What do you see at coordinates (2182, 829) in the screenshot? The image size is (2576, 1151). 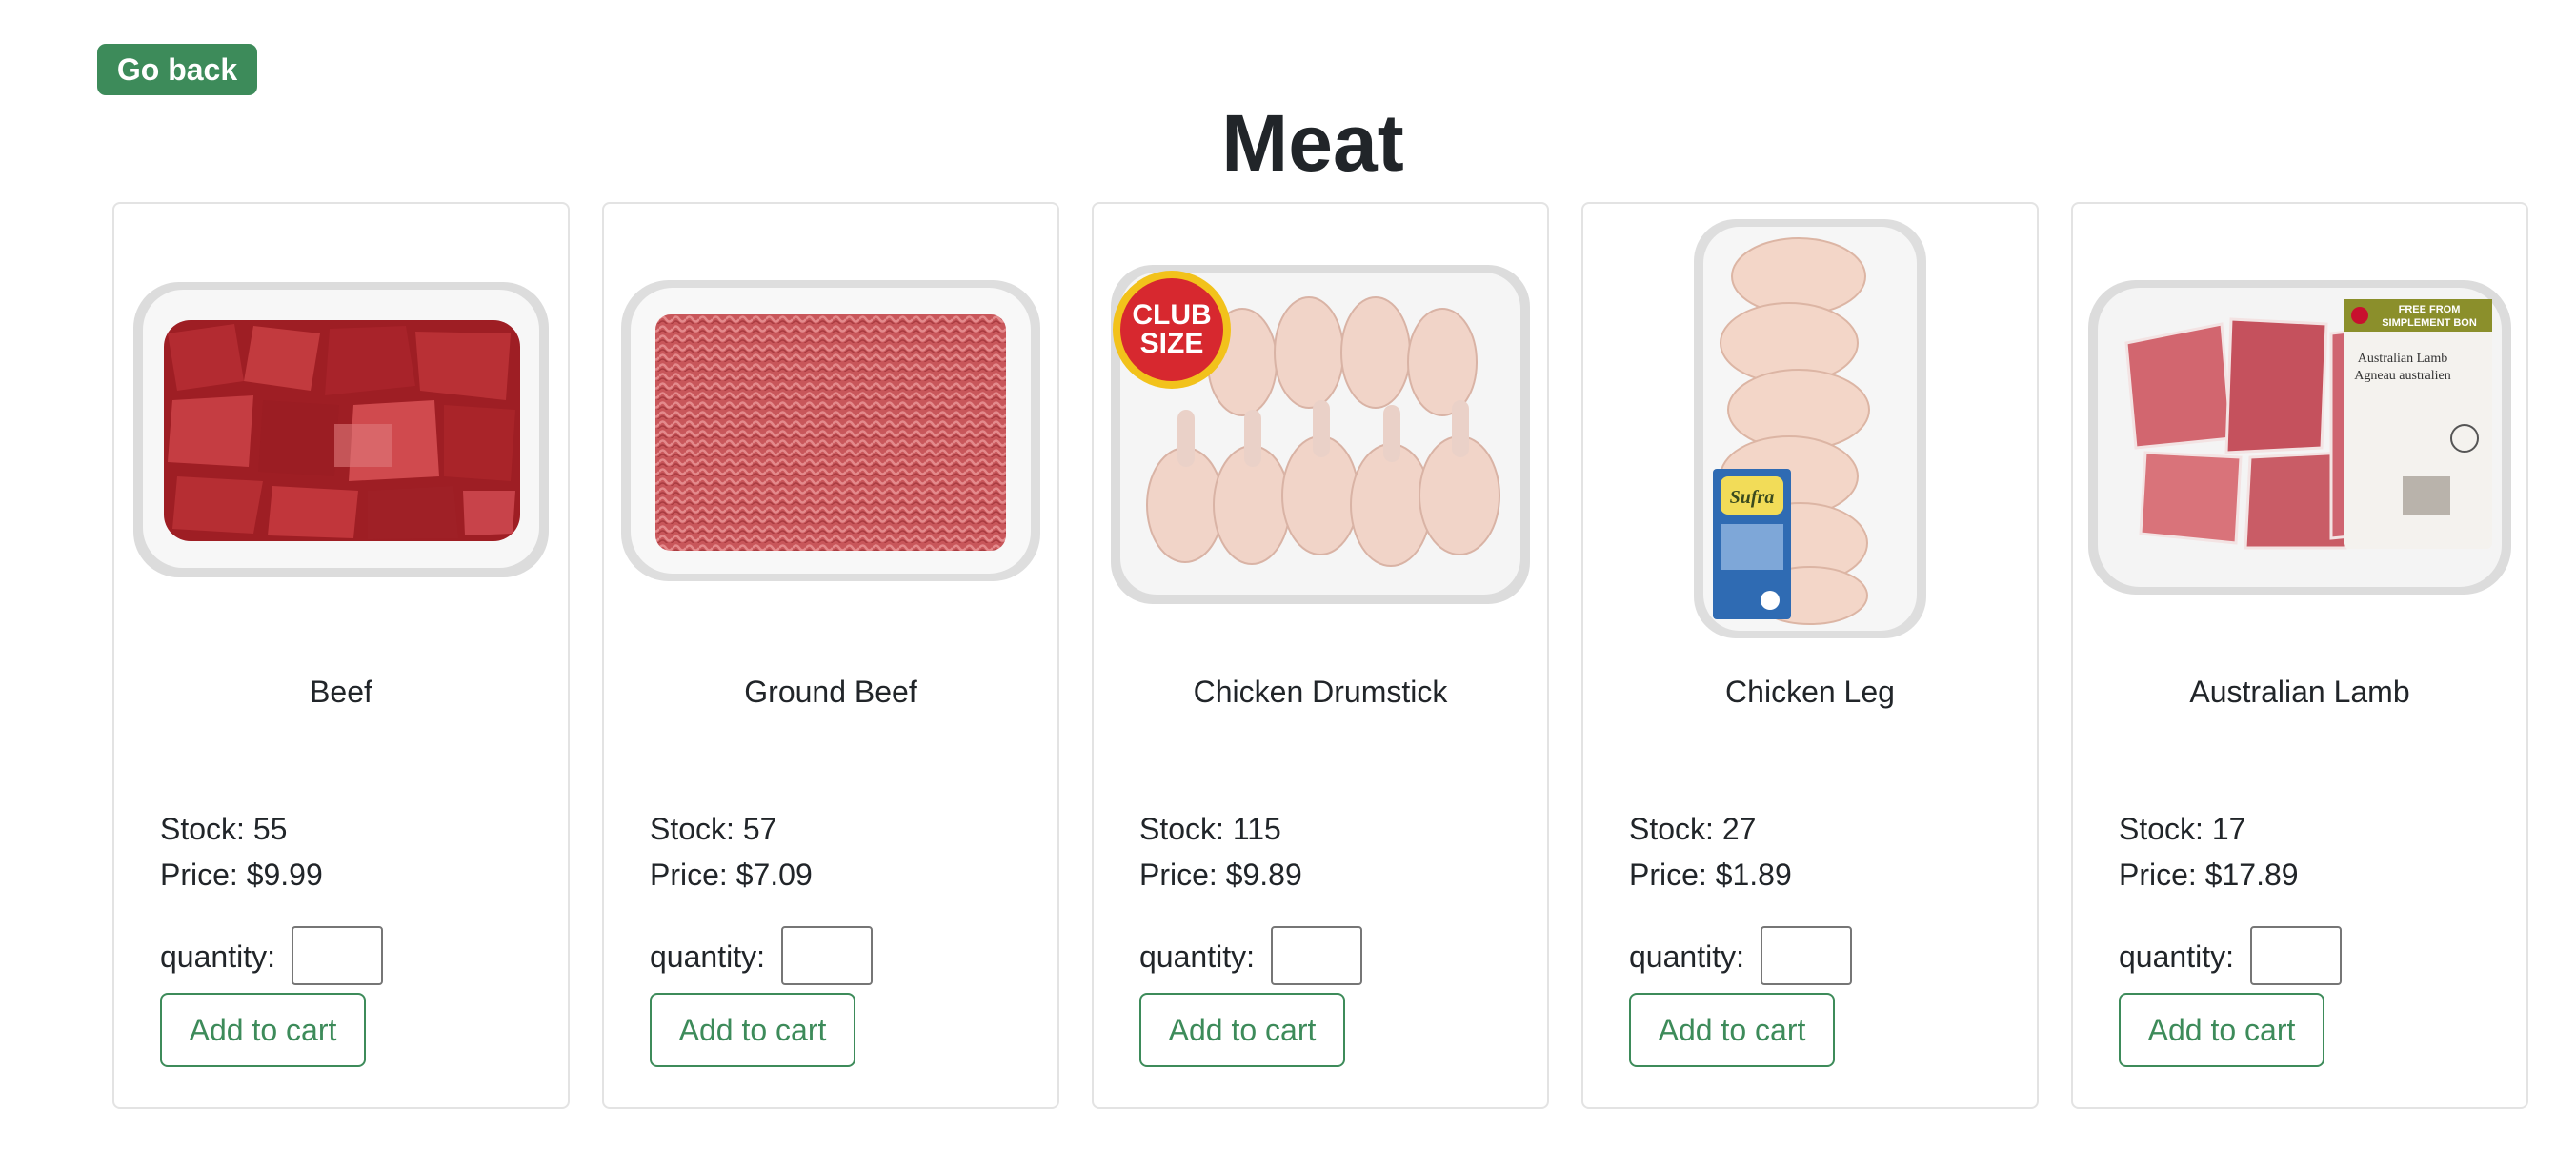 I see `product-stock: Stock: 17` at bounding box center [2182, 829].